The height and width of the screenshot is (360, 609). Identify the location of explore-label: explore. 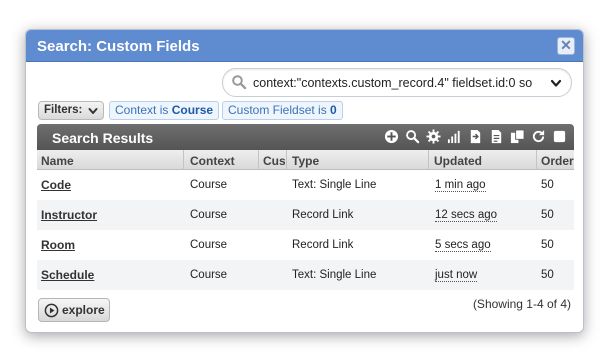
(83, 310).